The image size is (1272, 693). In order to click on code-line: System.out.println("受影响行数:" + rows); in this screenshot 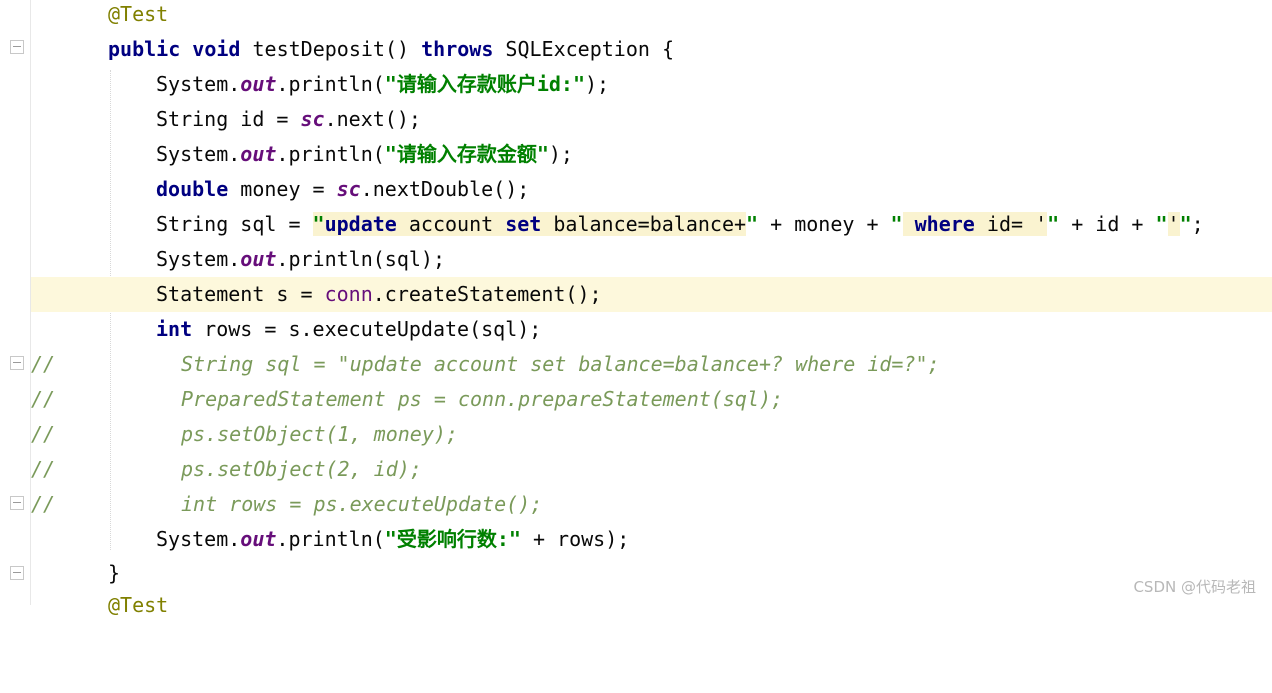, I will do `click(651, 539)`.